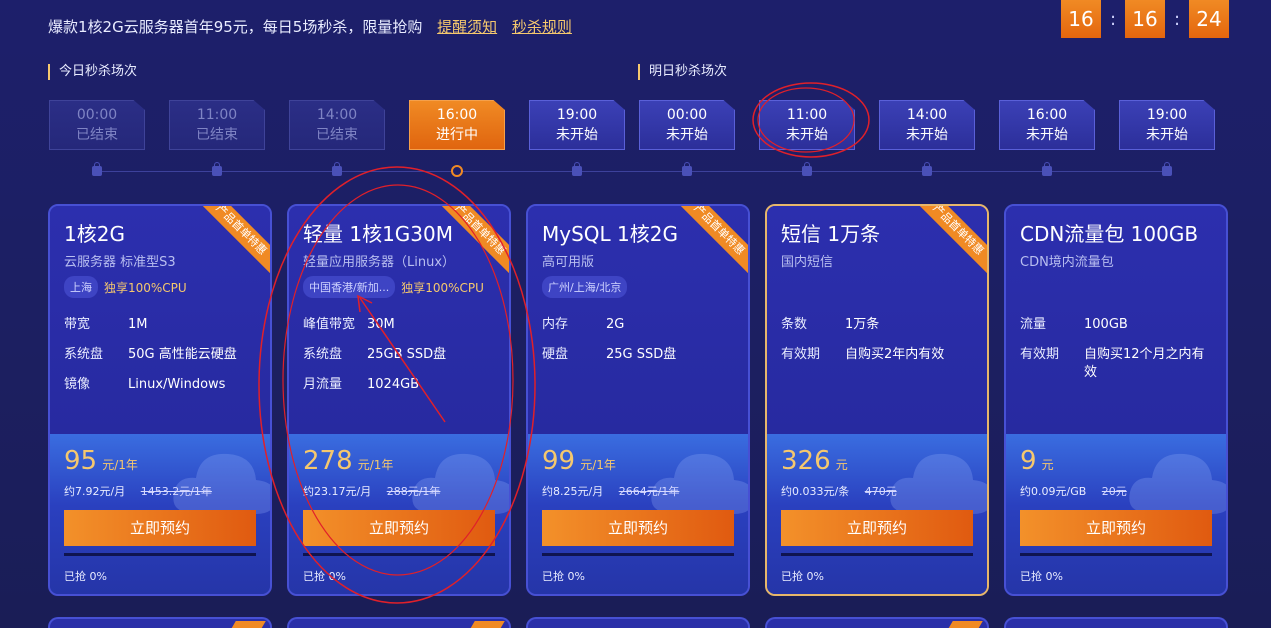 The height and width of the screenshot is (628, 1271). Describe the element at coordinates (217, 125) in the screenshot. I see `time-slot: 11:00 已结束` at that location.